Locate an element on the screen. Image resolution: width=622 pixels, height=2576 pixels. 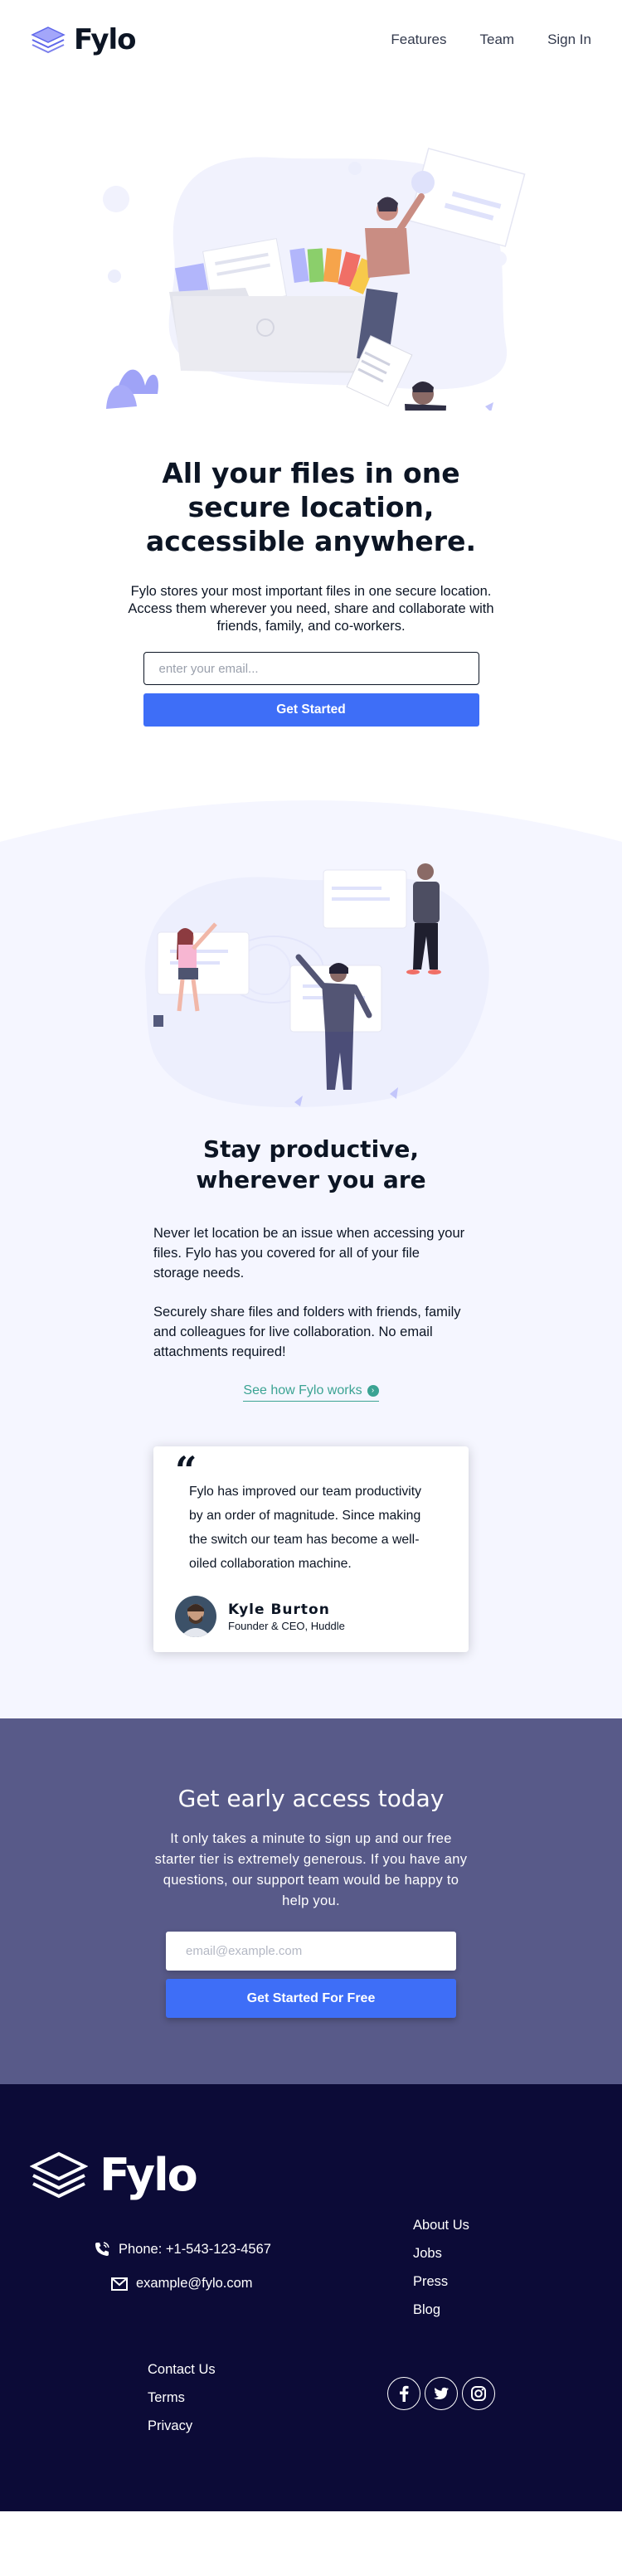
hero-signup-form: Get Started is located at coordinates (311, 689).